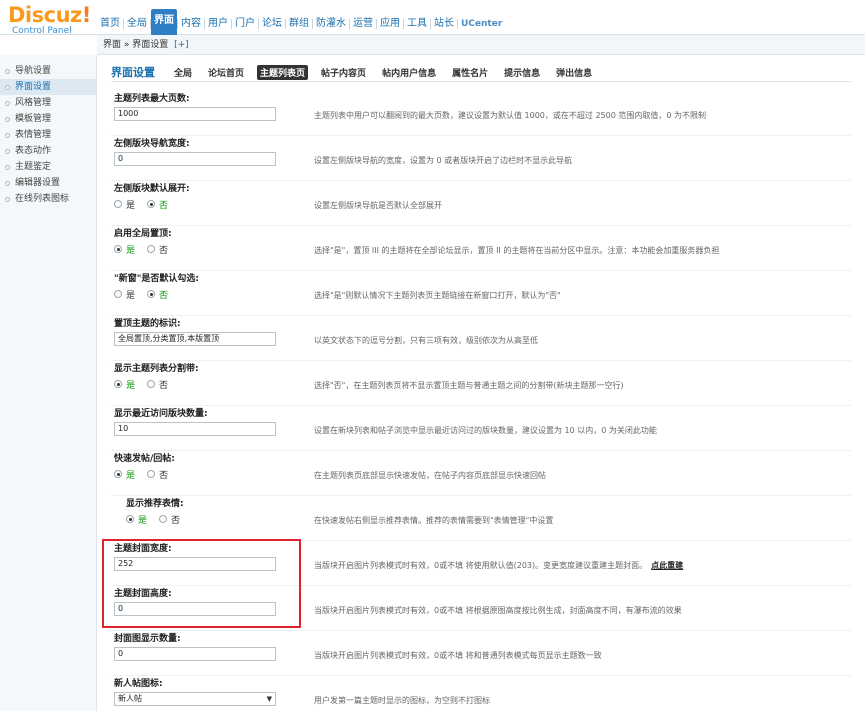  I want to click on setting-input: 1000, so click(195, 114).